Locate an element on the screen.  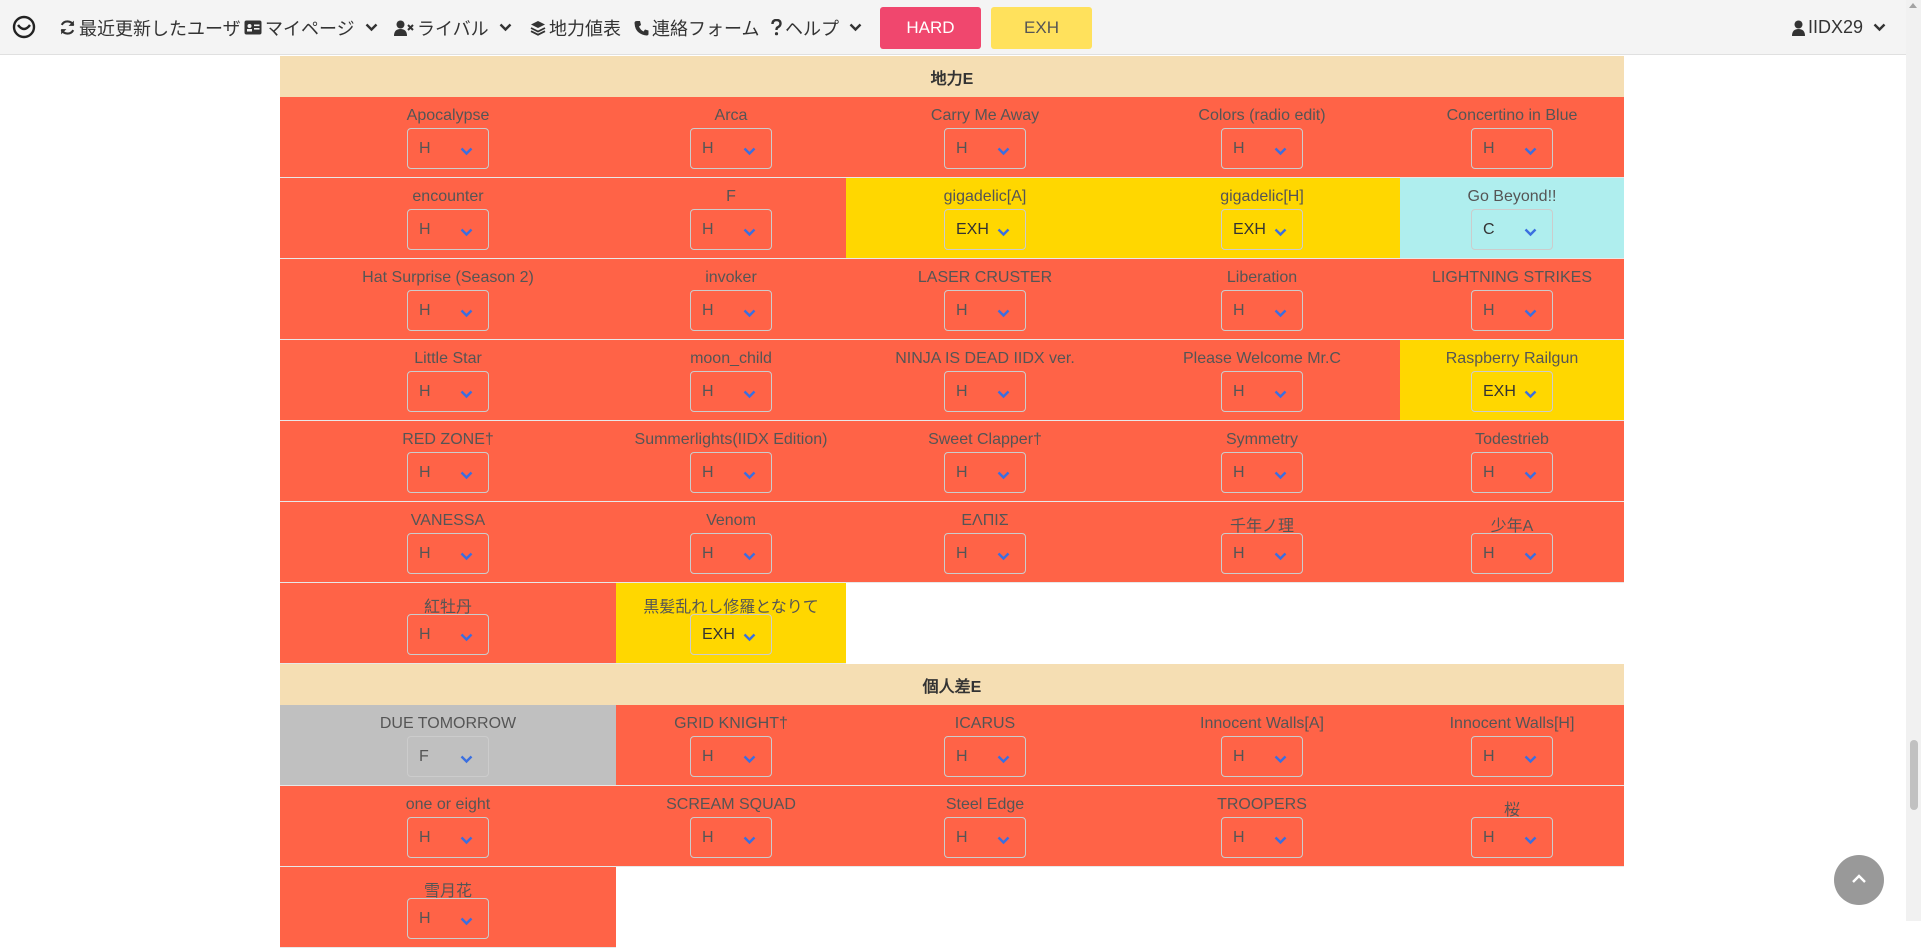
song-title: Hat Surprise (Season 2) is located at coordinates (448, 277).